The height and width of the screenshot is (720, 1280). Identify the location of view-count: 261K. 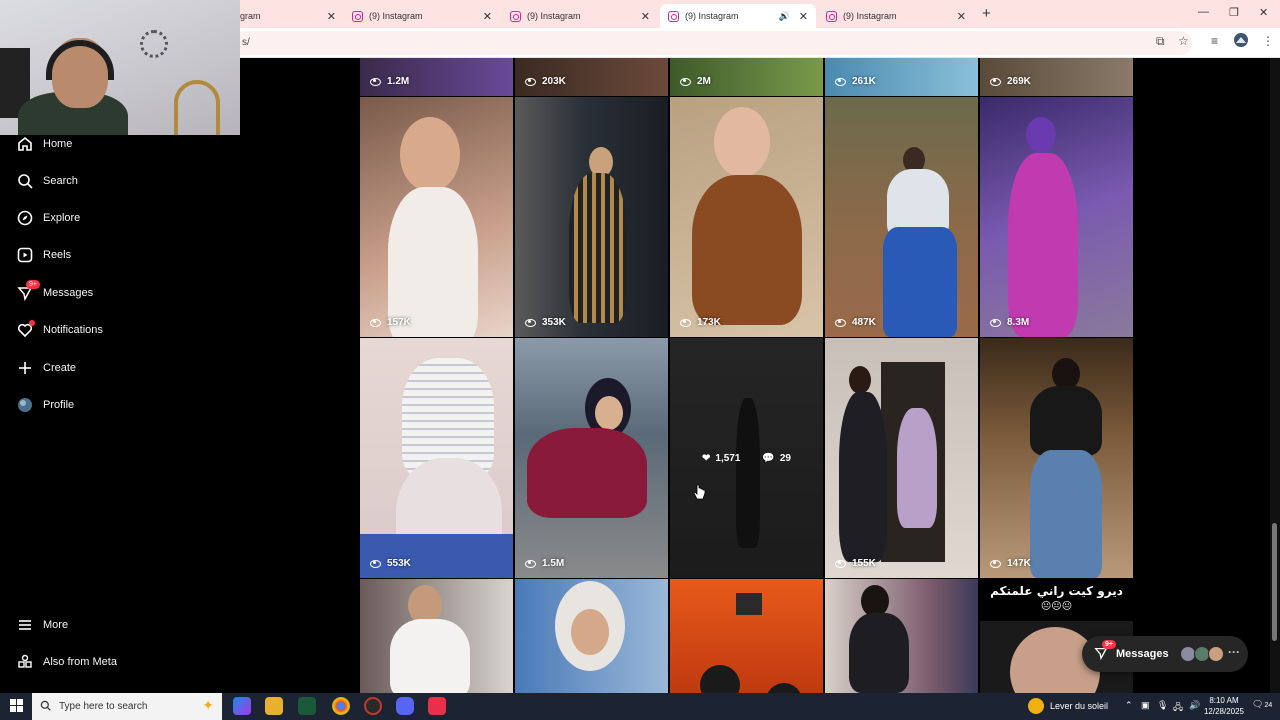
(855, 81).